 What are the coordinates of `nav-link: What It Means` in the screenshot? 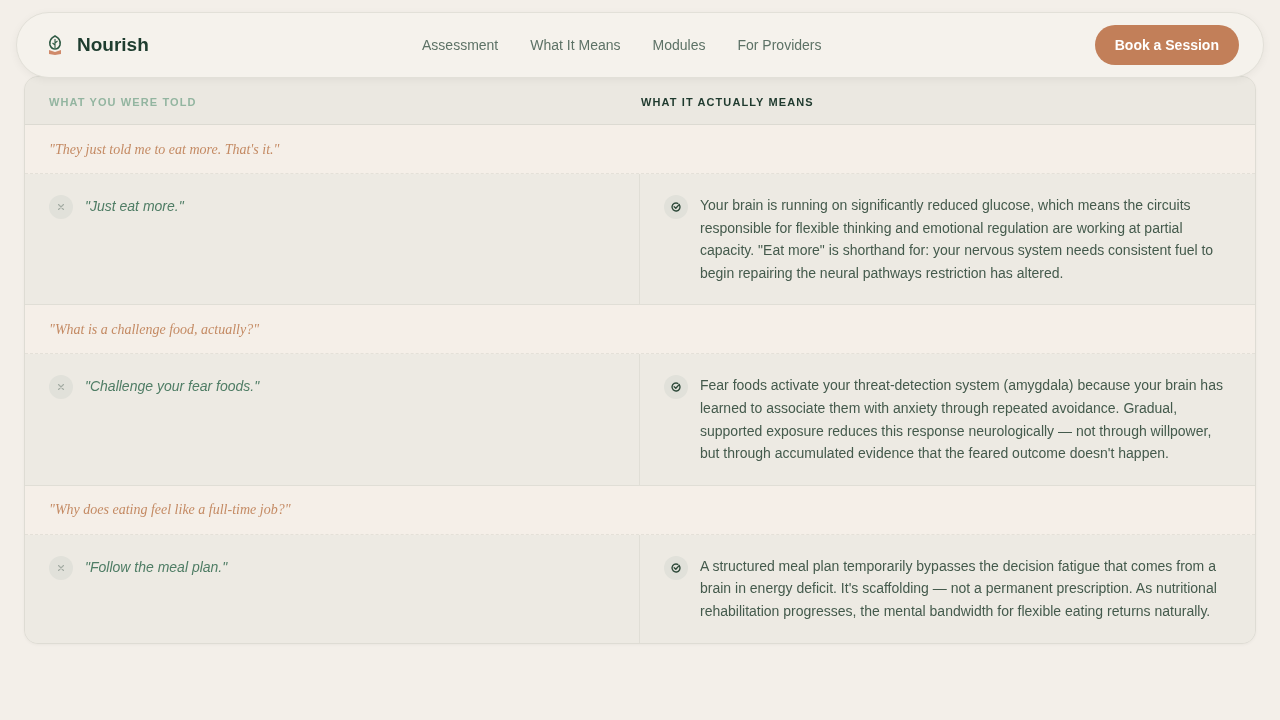 It's located at (575, 45).